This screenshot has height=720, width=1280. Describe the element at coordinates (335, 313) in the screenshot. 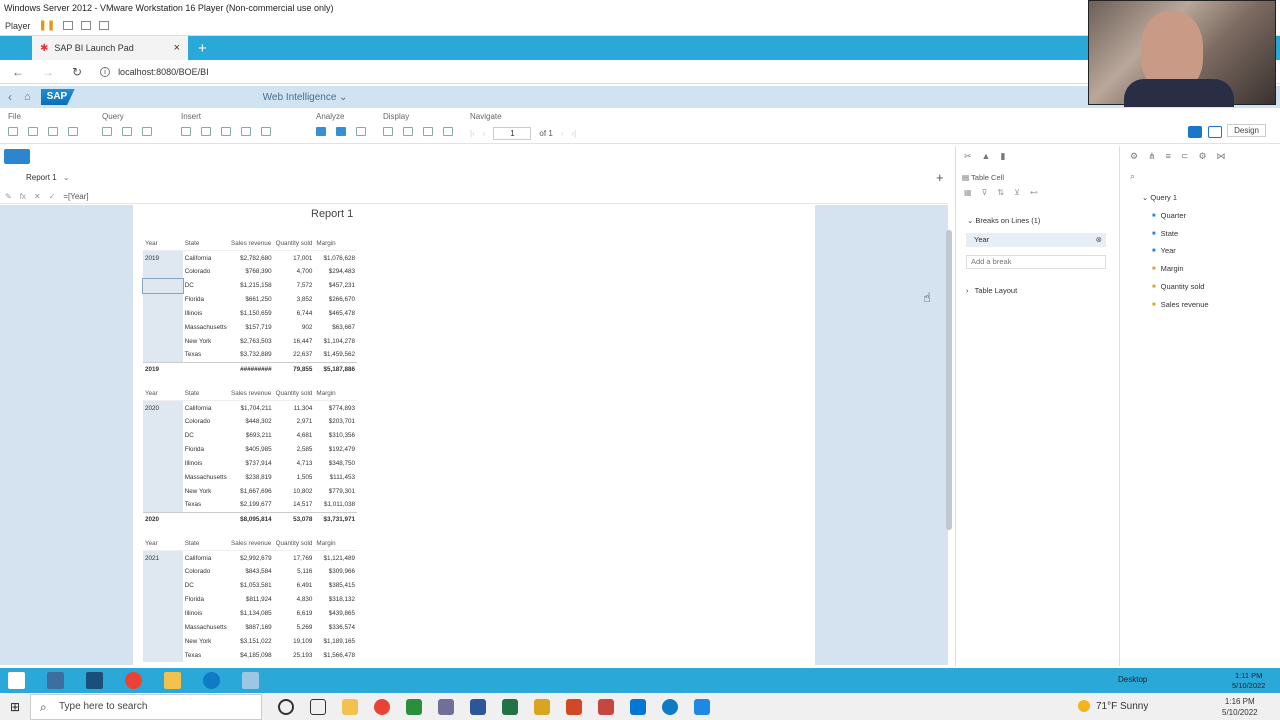

I see `table-cell: $465,478` at that location.